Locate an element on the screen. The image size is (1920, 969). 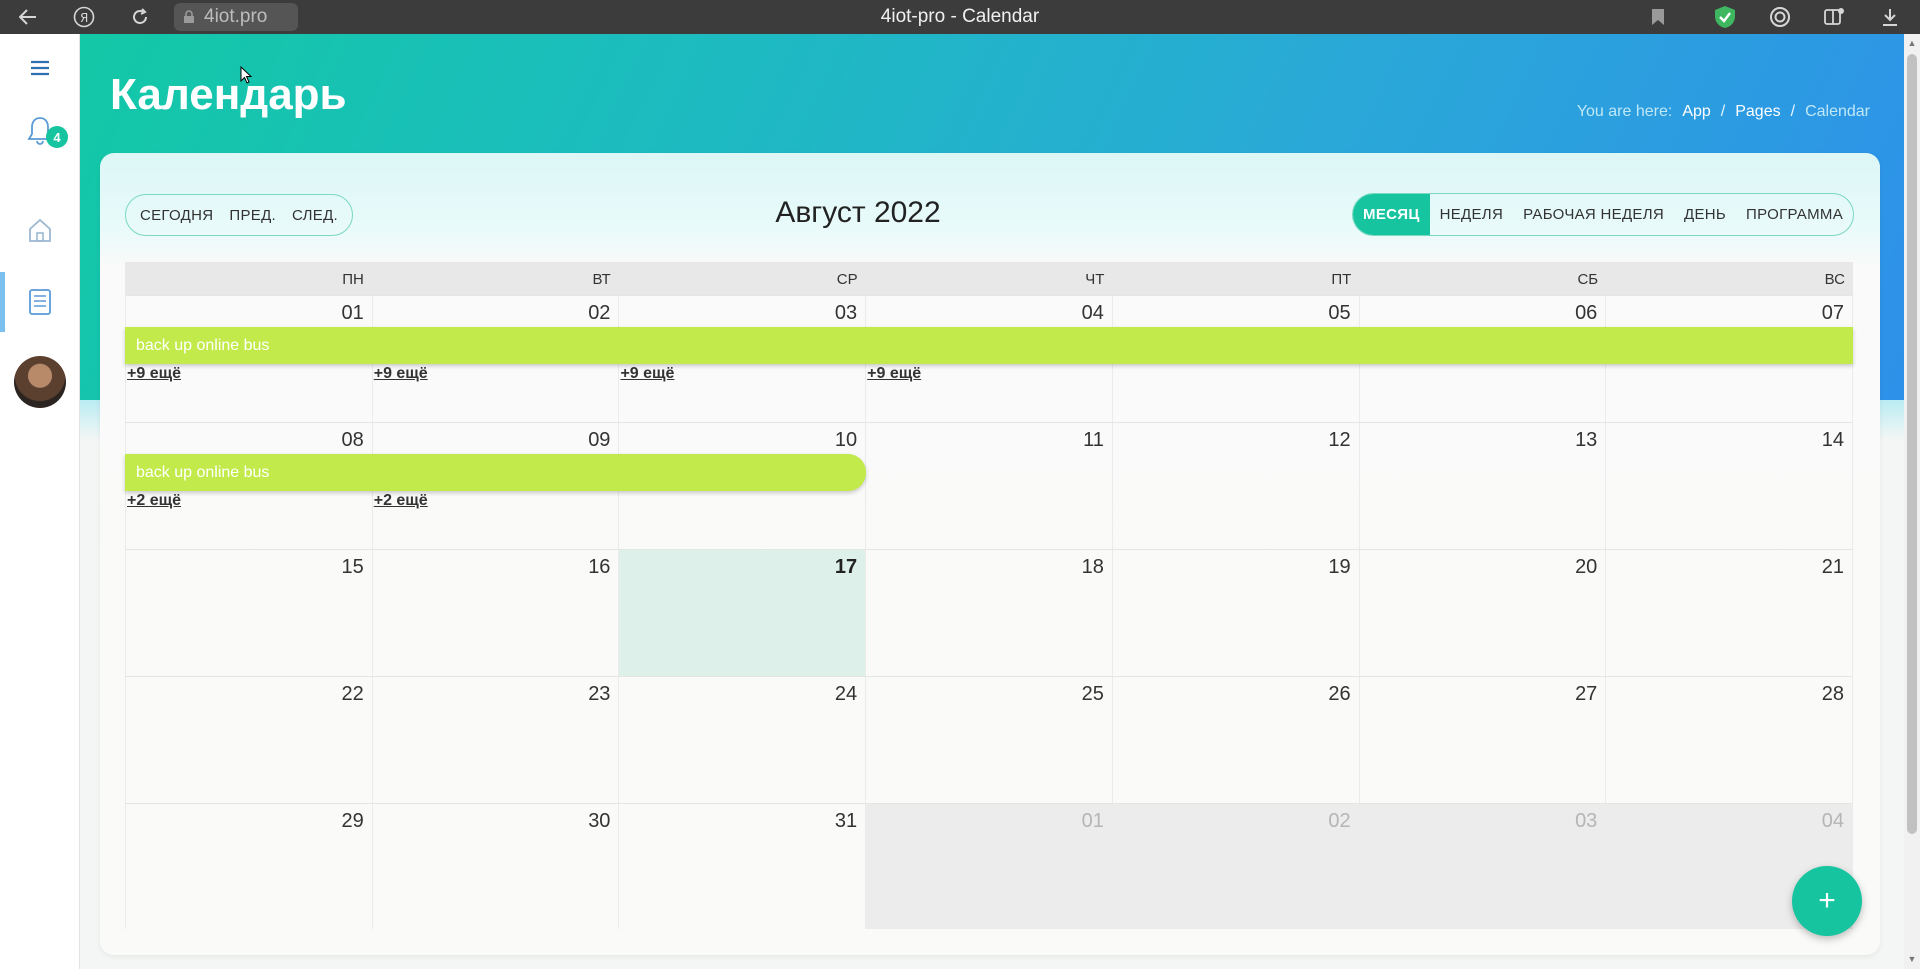
day-cell: 30 is located at coordinates (496, 866).